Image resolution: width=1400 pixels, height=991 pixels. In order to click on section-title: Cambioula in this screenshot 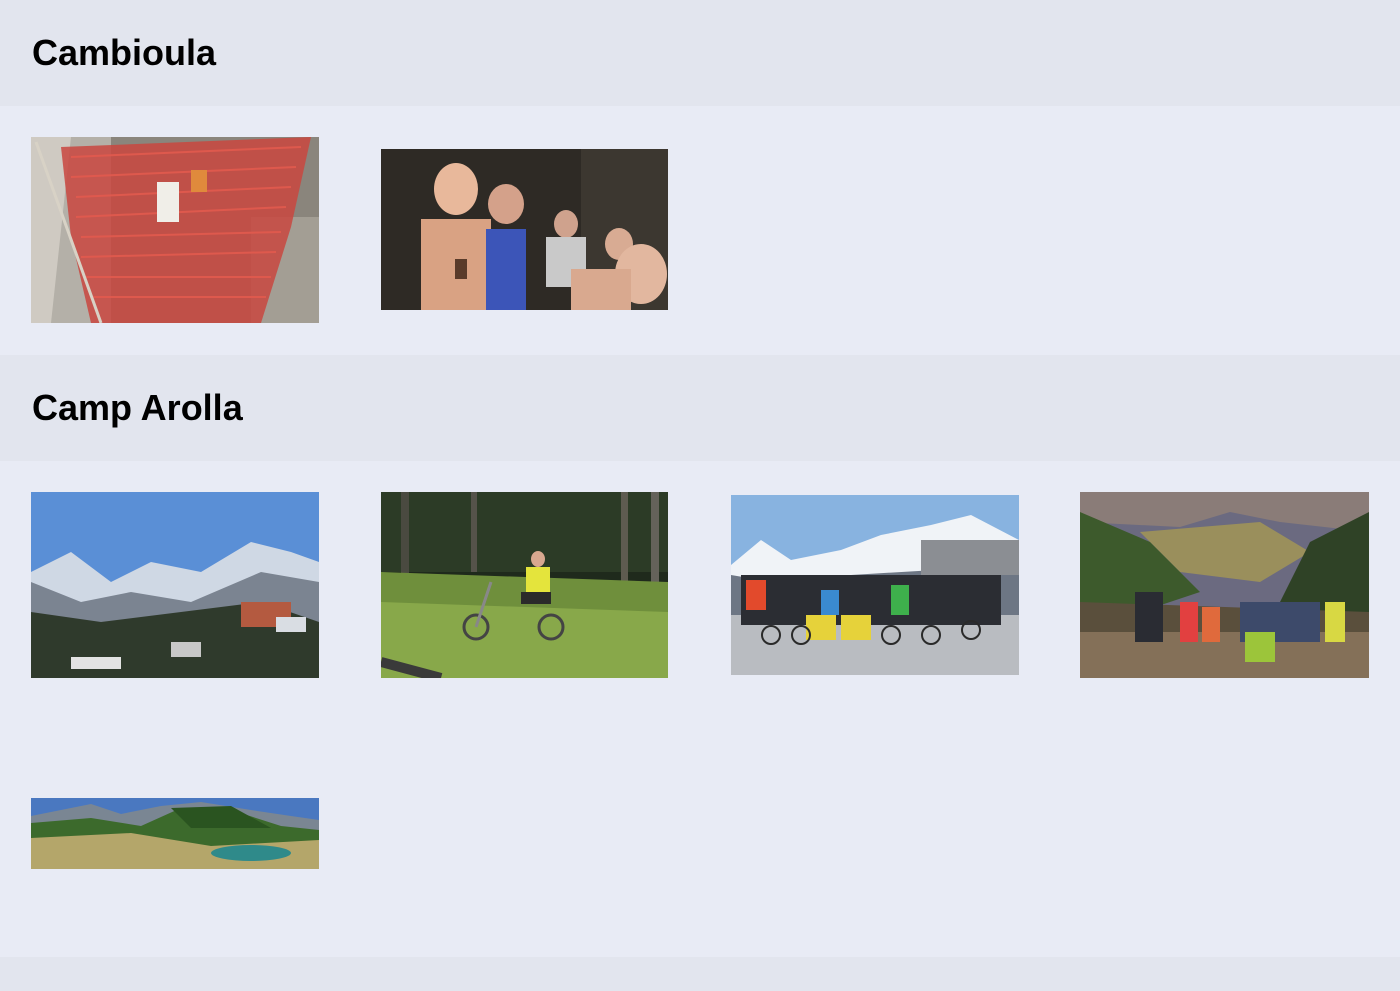, I will do `click(124, 52)`.